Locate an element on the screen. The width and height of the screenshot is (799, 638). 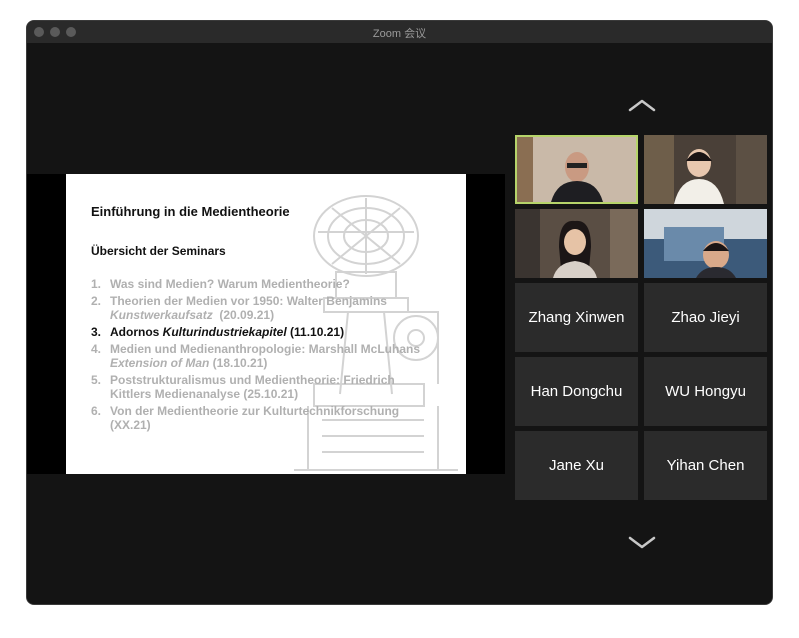
title-bar: Zoom 会议 is located at coordinates (399, 32).